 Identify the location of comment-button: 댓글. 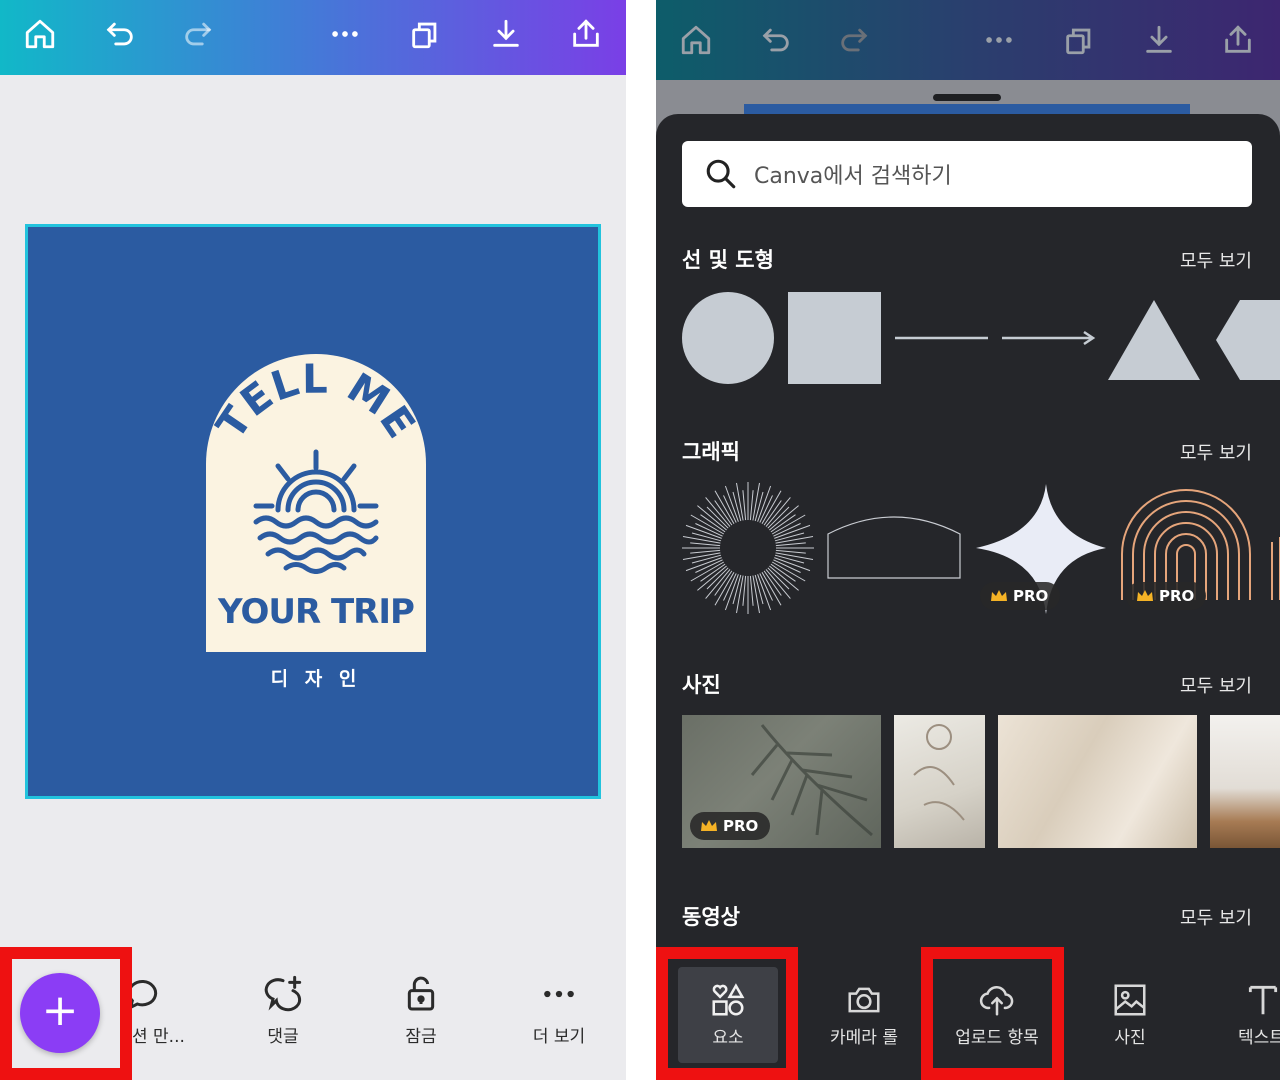
(283, 1006).